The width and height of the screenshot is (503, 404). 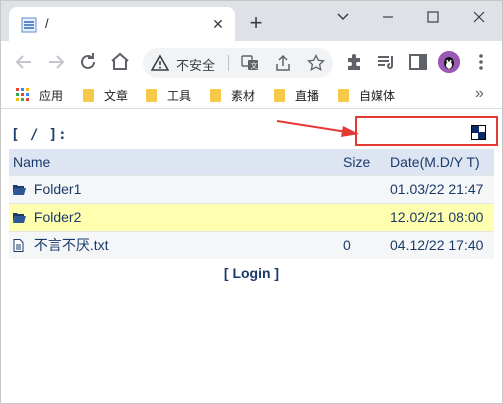 I want to click on apps-grid-icon, so click(x=23, y=95).